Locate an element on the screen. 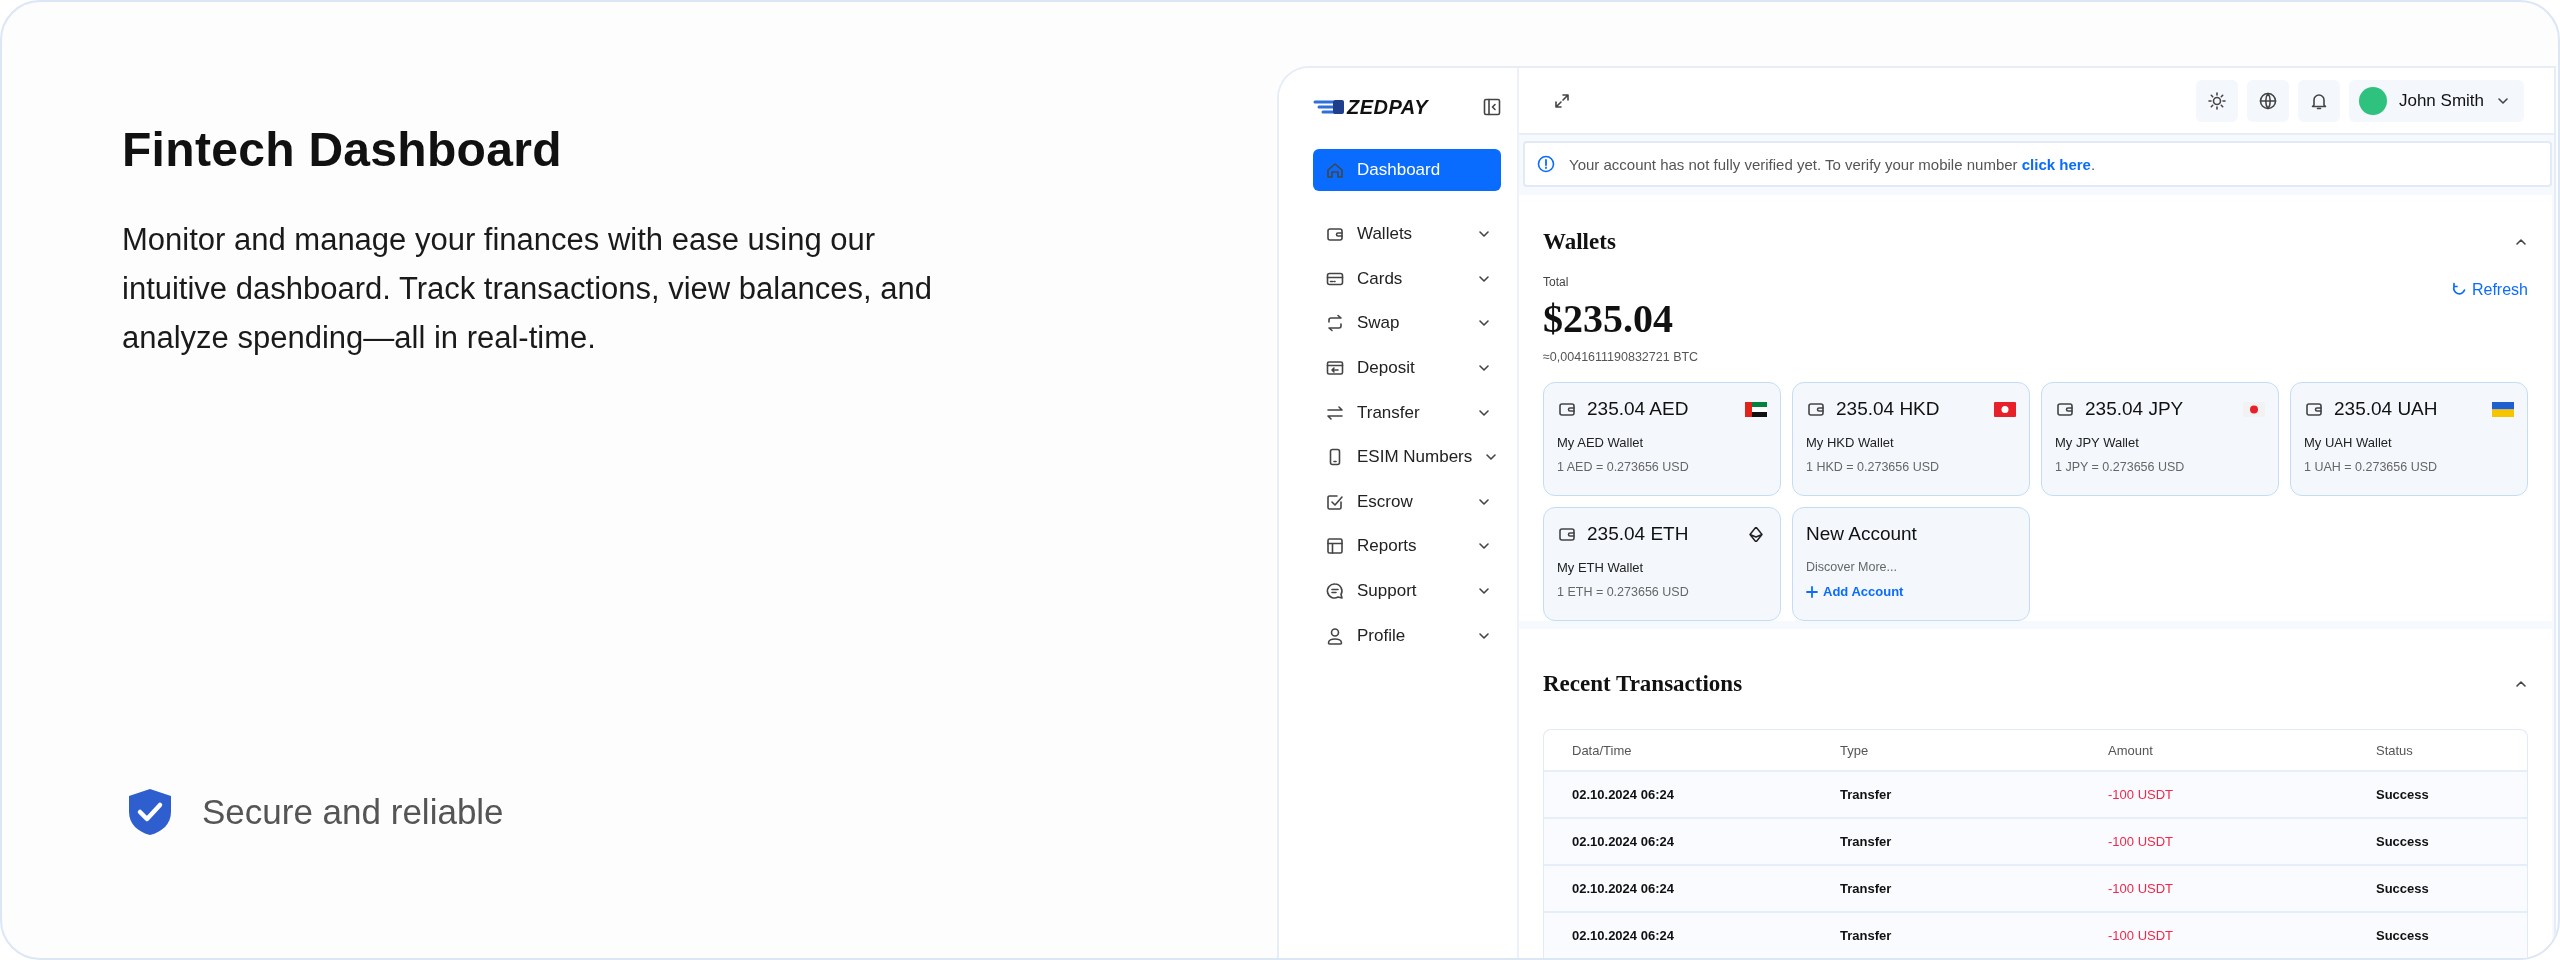 The height and width of the screenshot is (960, 2560). refresh-icon is located at coordinates (2458, 290).